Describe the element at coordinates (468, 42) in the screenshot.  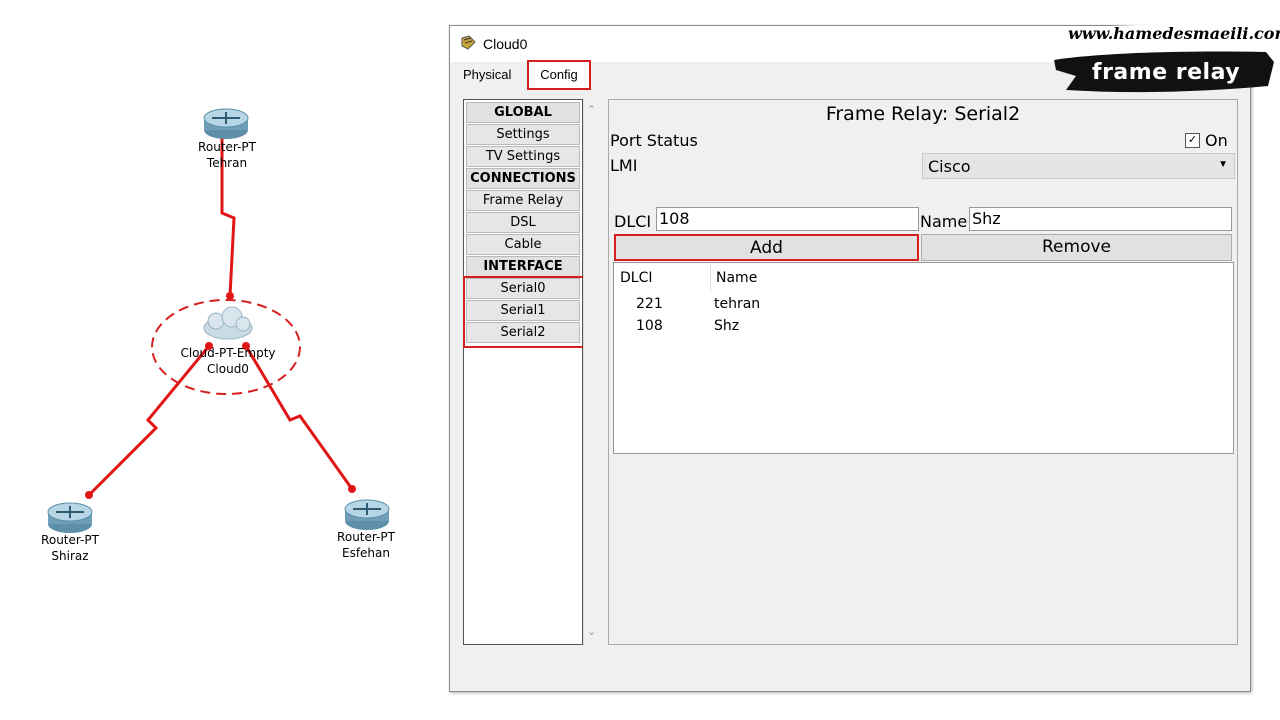
I see `cloud-app-icon` at that location.